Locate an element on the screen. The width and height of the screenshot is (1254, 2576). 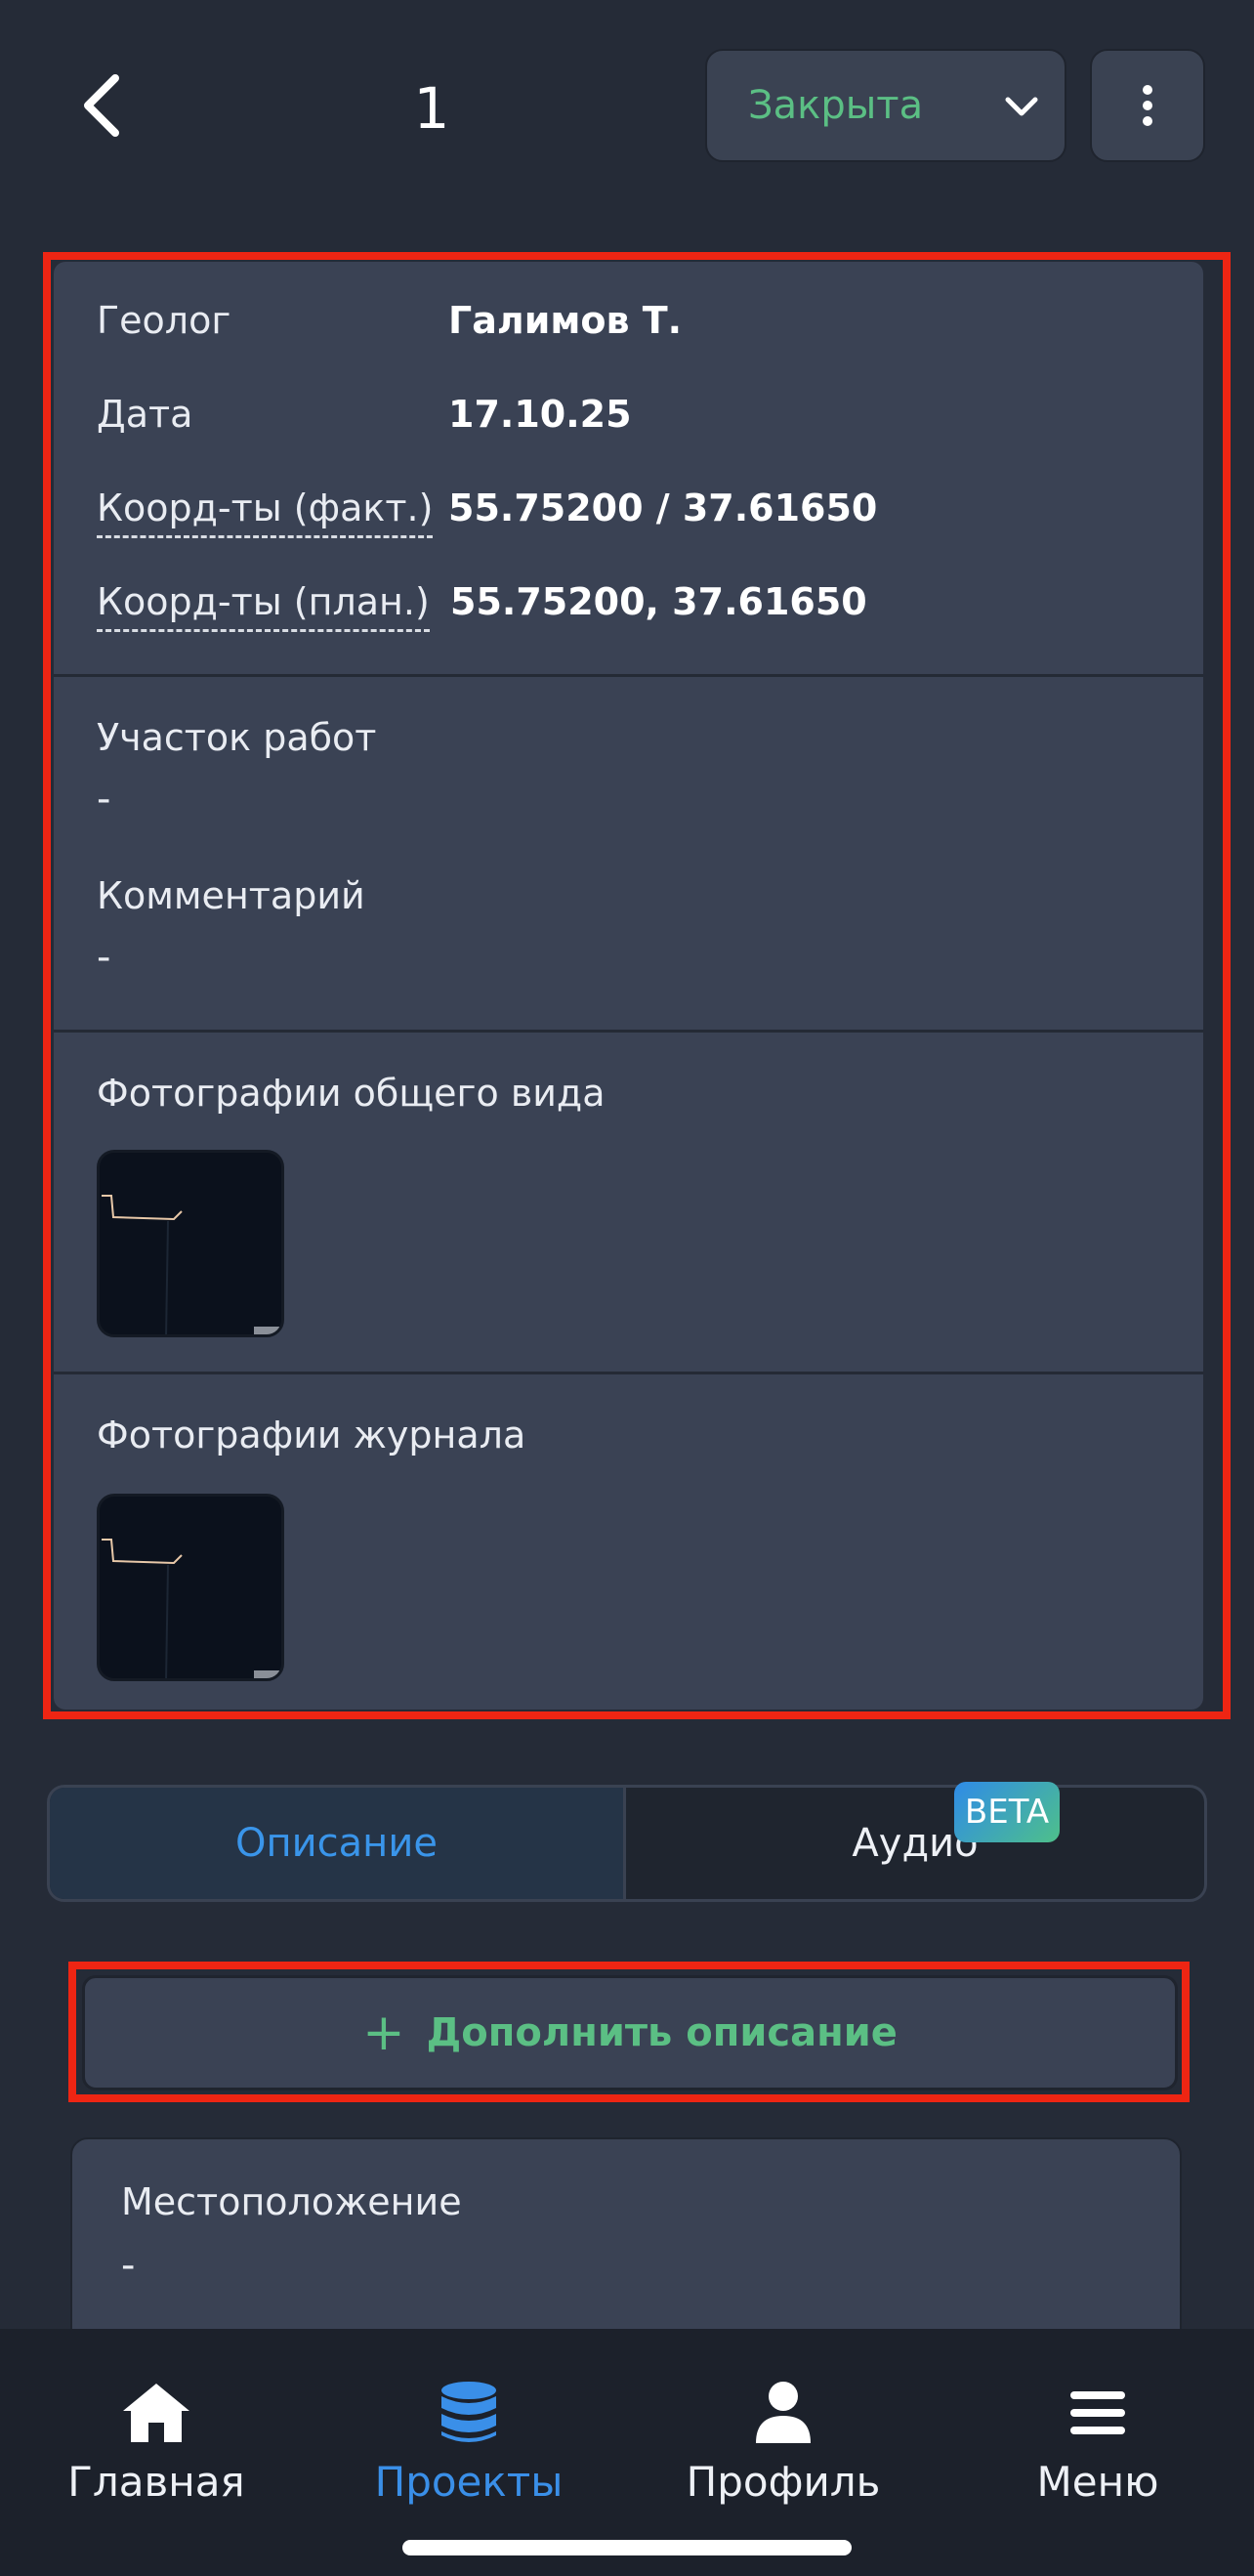
geologist-label: Геолог is located at coordinates (164, 320).